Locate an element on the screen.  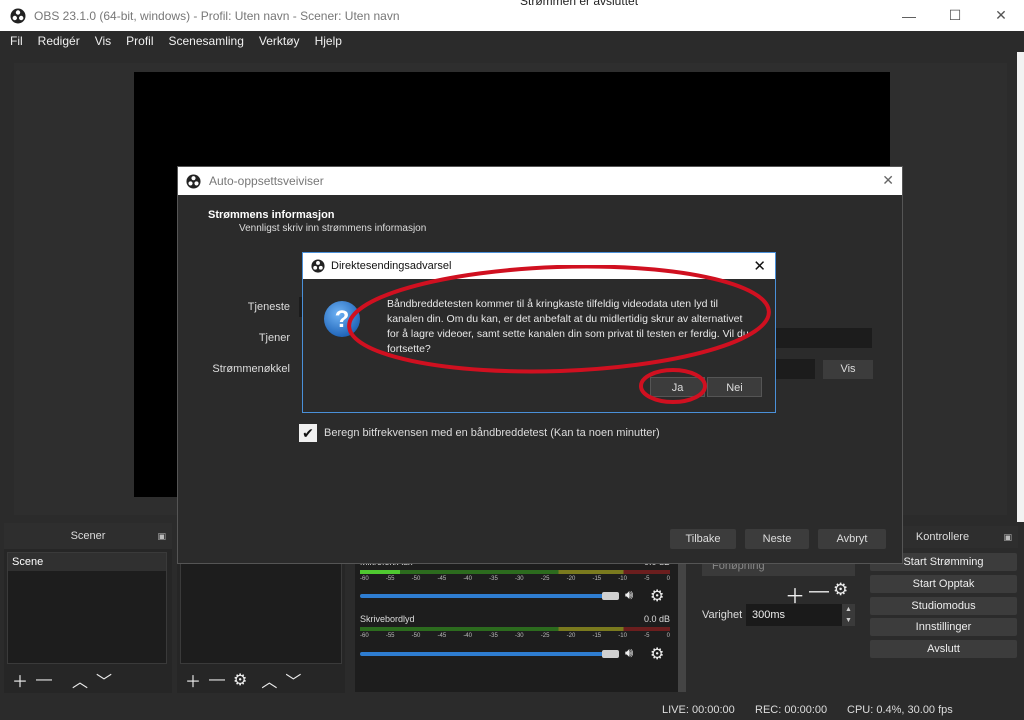
maximize-button: ☐ is located at coordinates (955, 15).